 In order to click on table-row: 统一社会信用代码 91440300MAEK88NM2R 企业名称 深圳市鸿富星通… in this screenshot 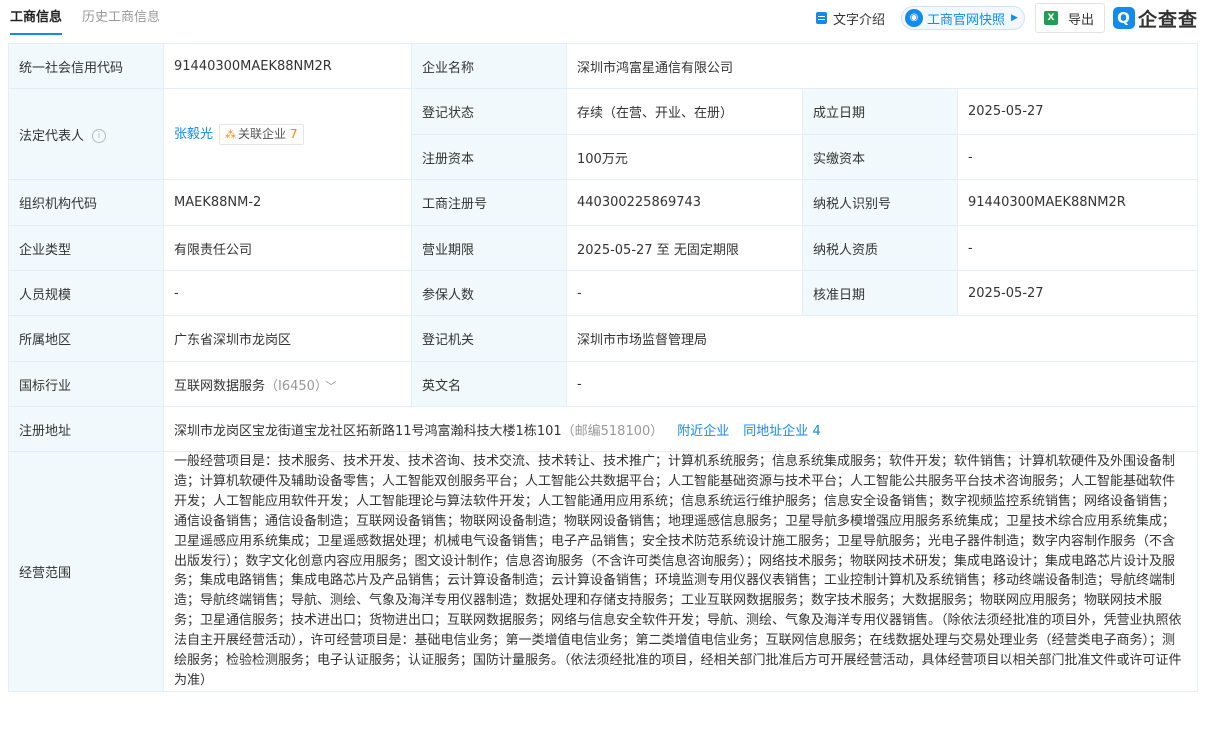, I will do `click(603, 66)`.